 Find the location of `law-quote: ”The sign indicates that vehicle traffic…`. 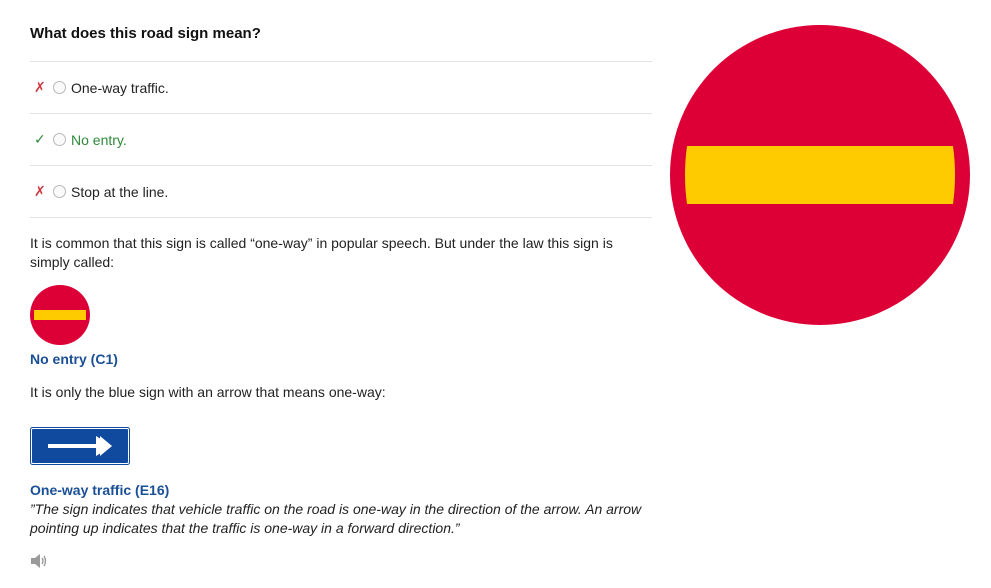

law-quote: ”The sign indicates that vehicle traffic… is located at coordinates (336, 518).